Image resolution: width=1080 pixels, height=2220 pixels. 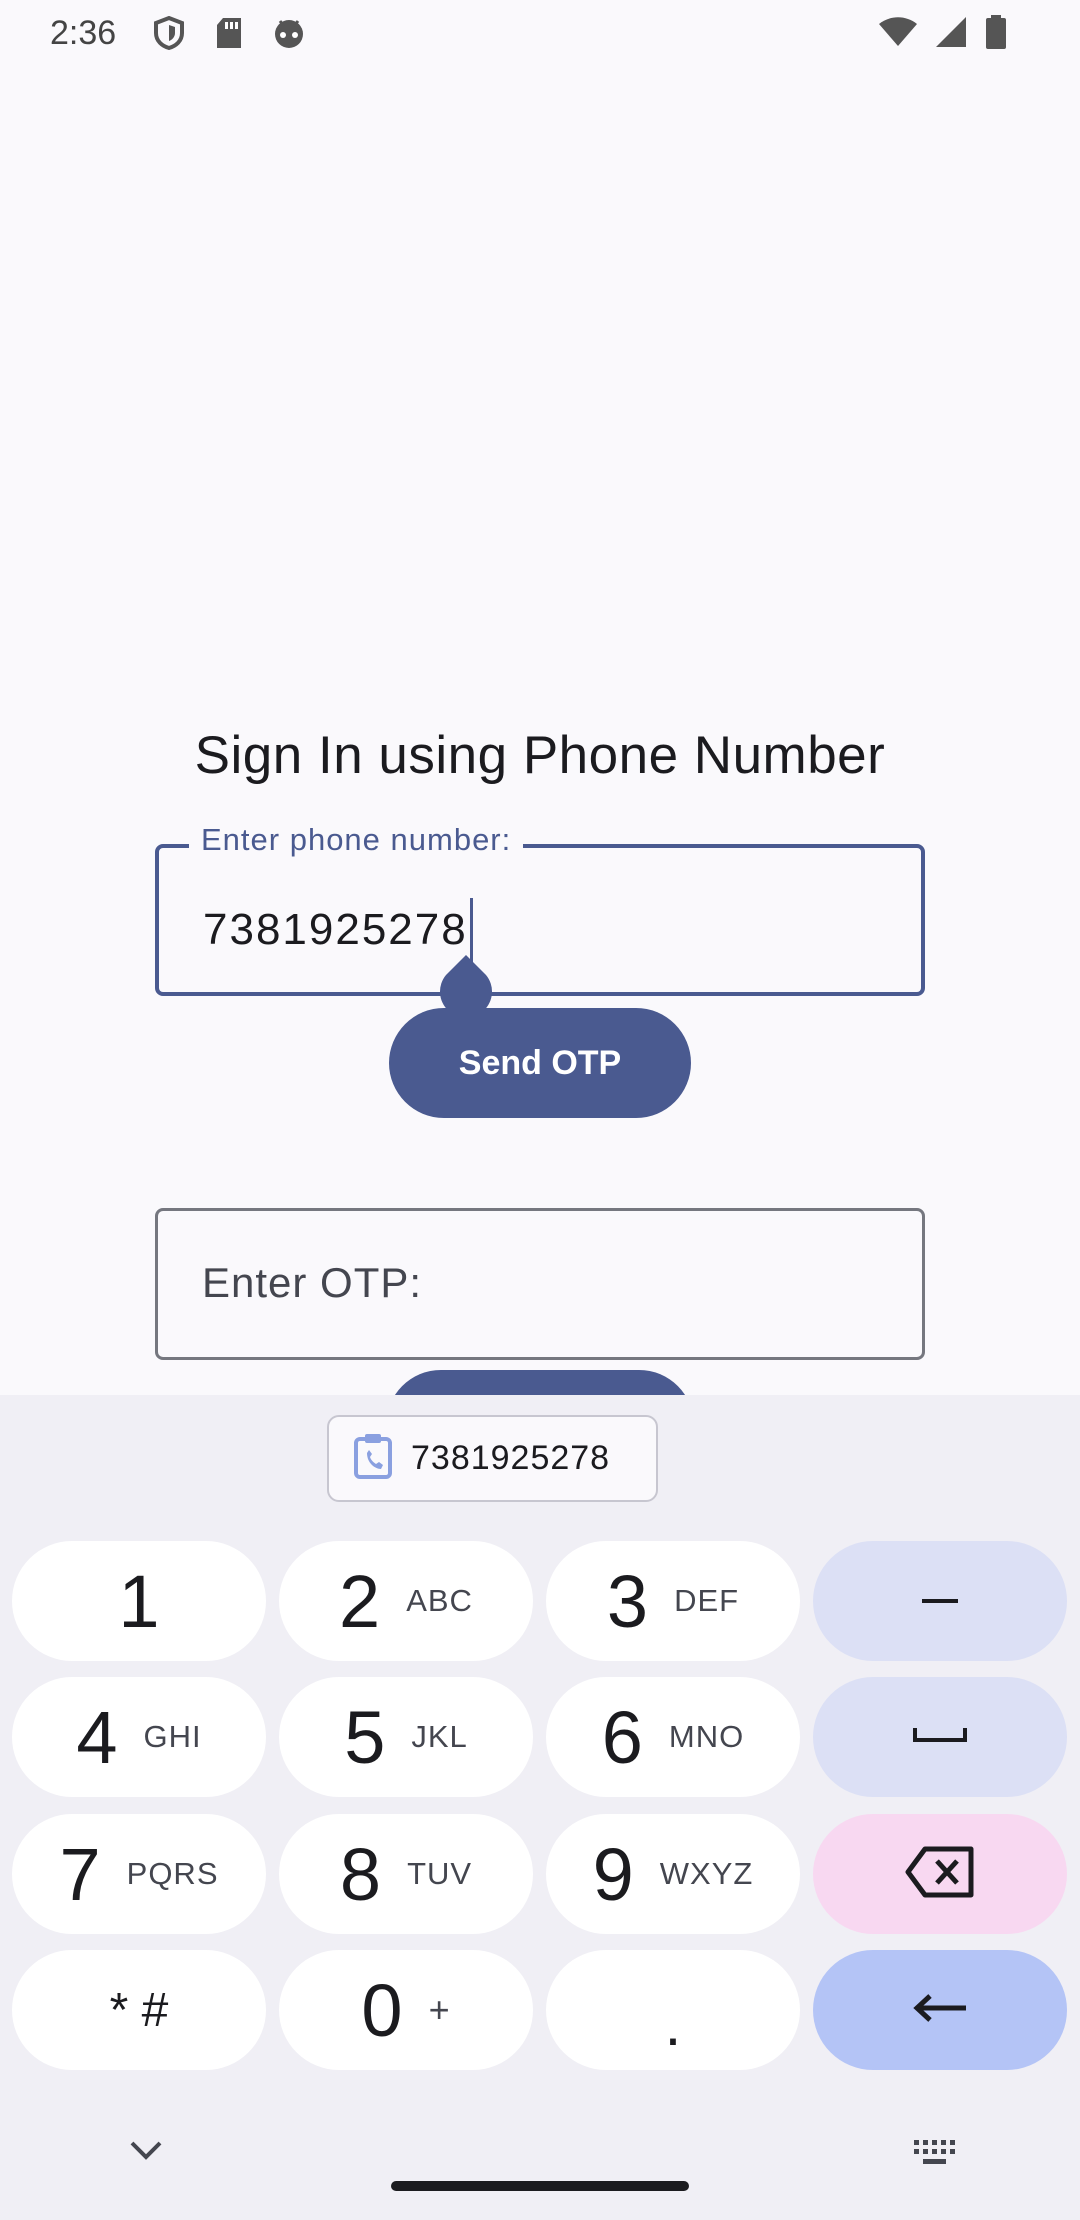 I want to click on home-indicator, so click(x=540, y=2186).